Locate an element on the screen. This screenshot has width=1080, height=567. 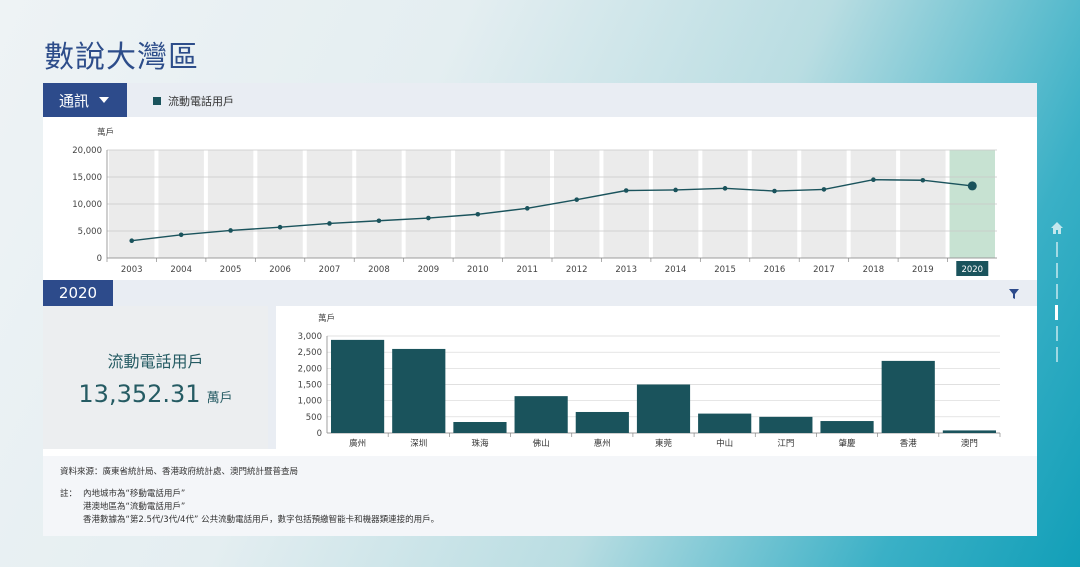
side-nav is located at coordinates (1057, 292).